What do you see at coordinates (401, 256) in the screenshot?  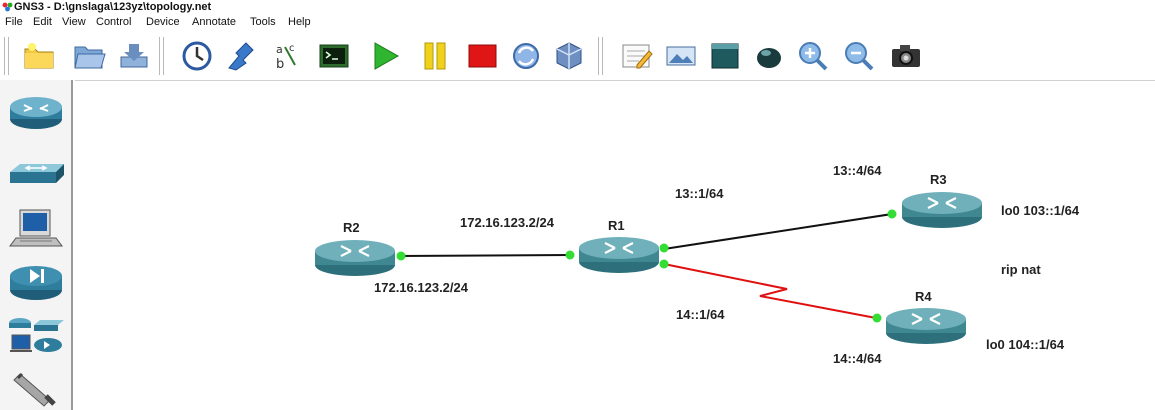 I see `port-r2-status` at bounding box center [401, 256].